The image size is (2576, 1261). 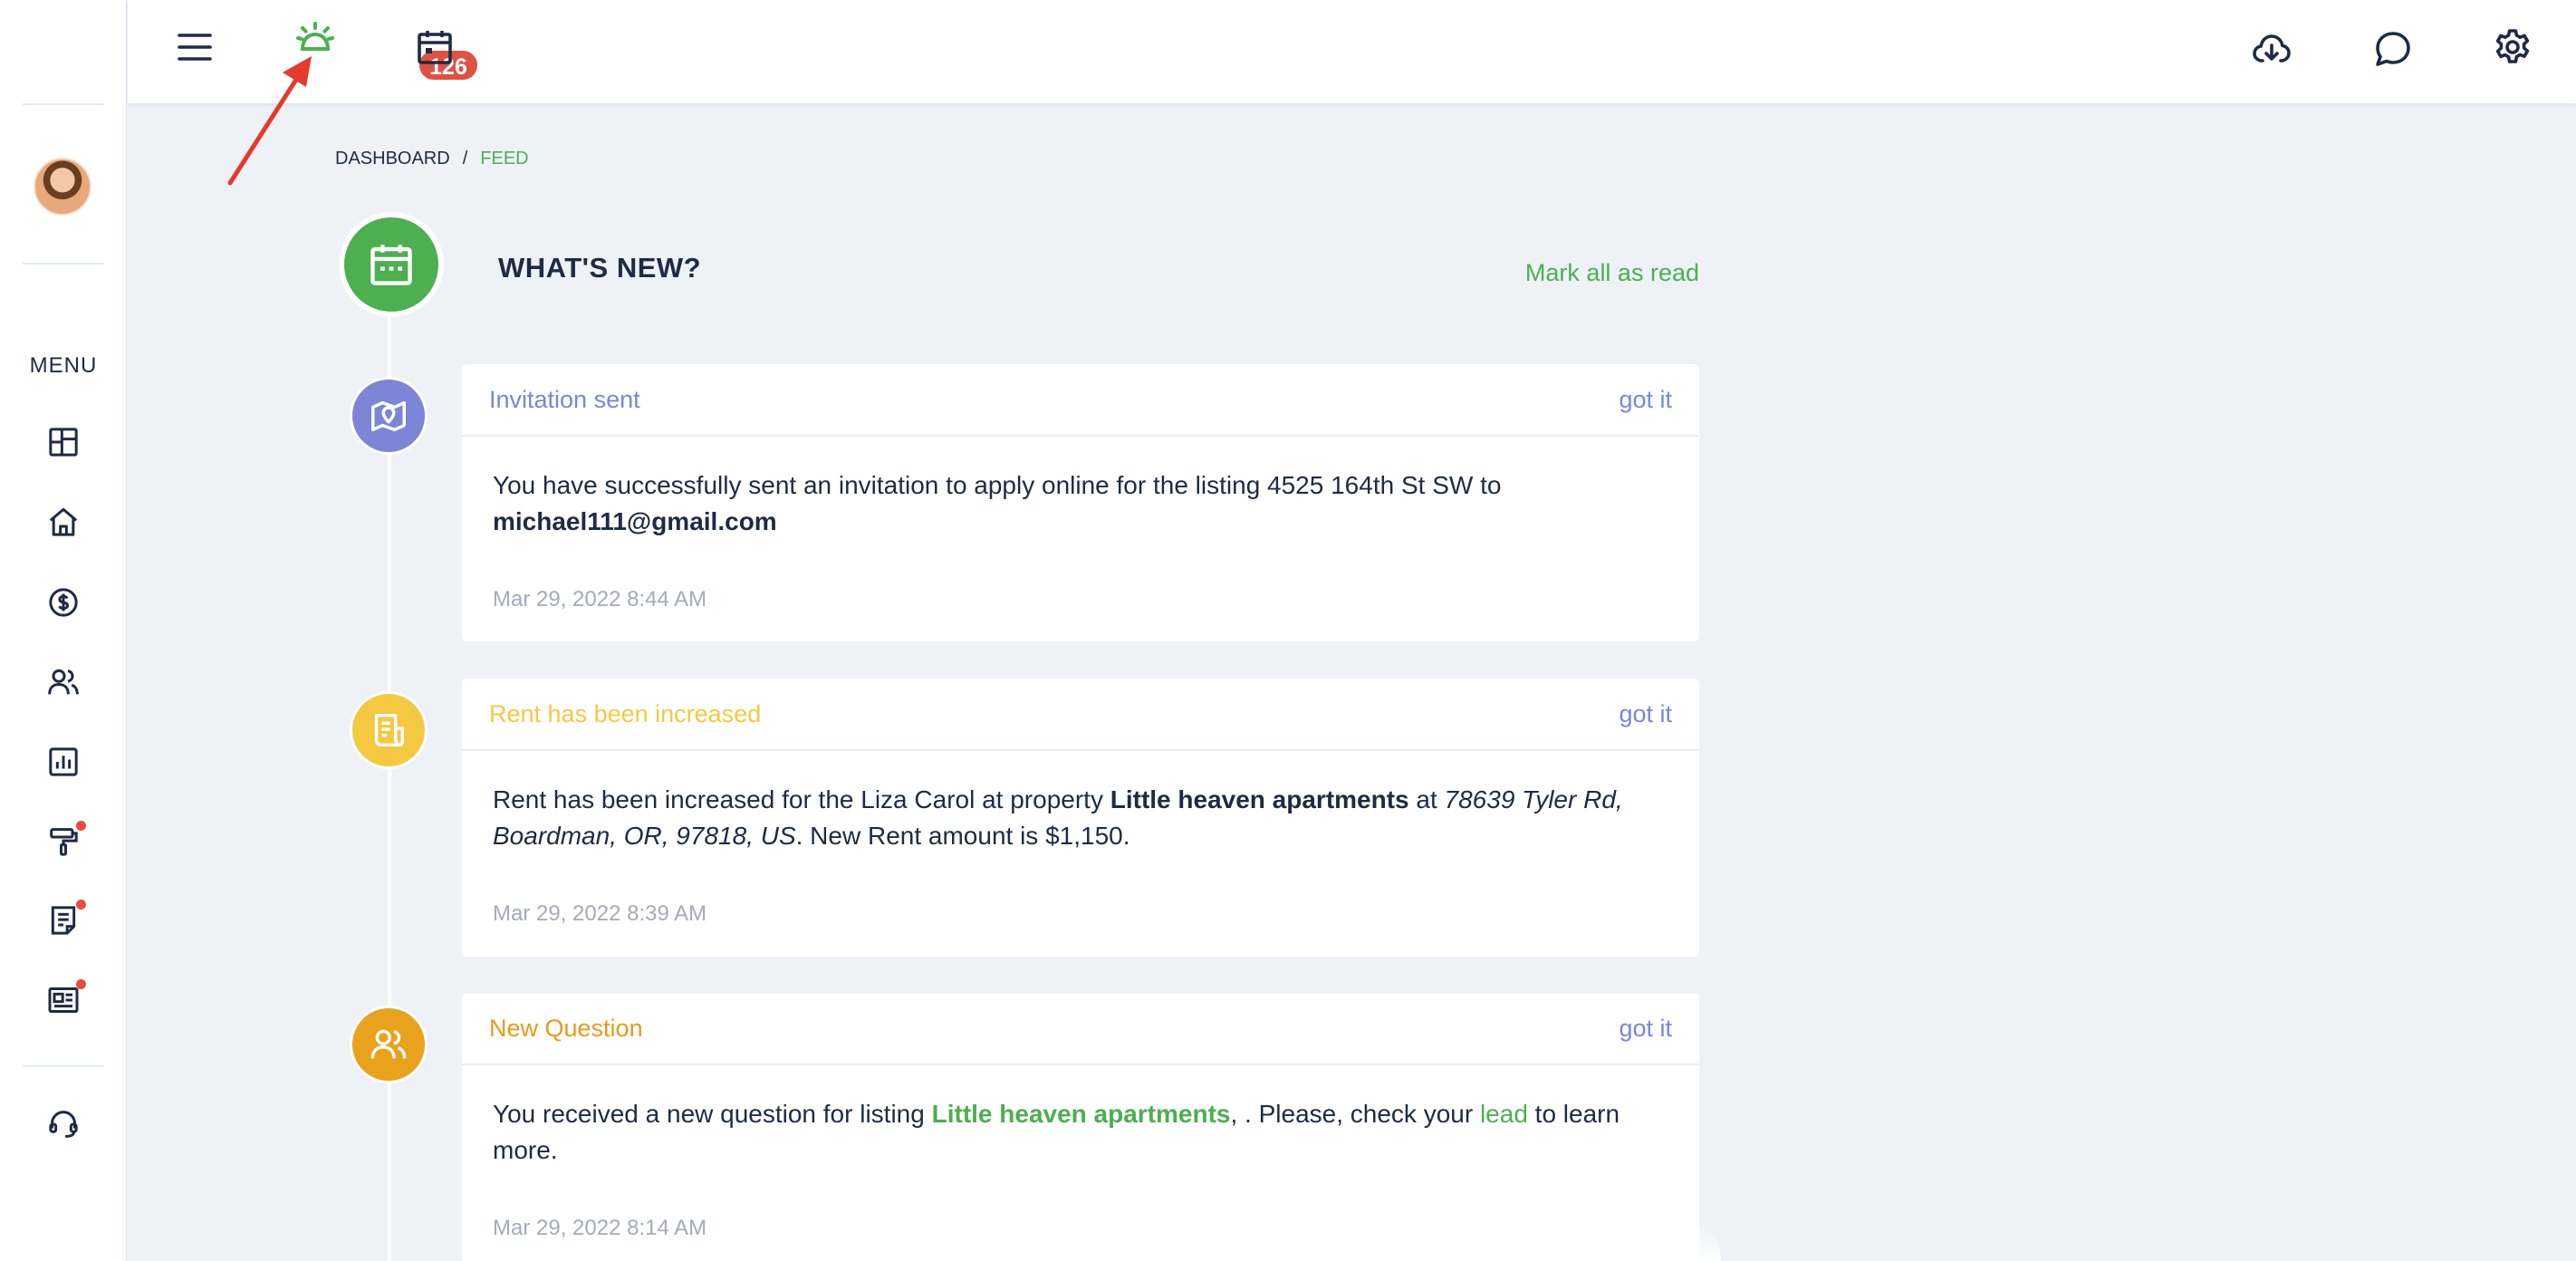 I want to click on paint-roller-icon, so click(x=64, y=842).